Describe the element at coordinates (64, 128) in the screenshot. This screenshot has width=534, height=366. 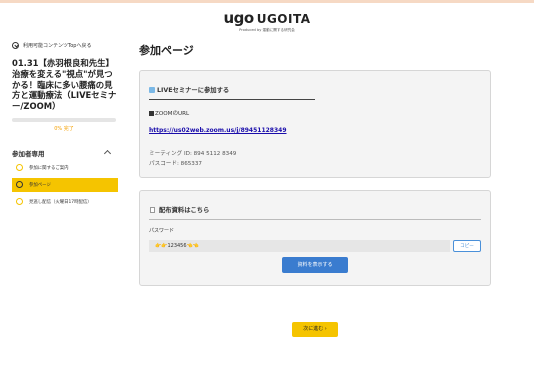
I see `progress-text: 0% 完了` at that location.